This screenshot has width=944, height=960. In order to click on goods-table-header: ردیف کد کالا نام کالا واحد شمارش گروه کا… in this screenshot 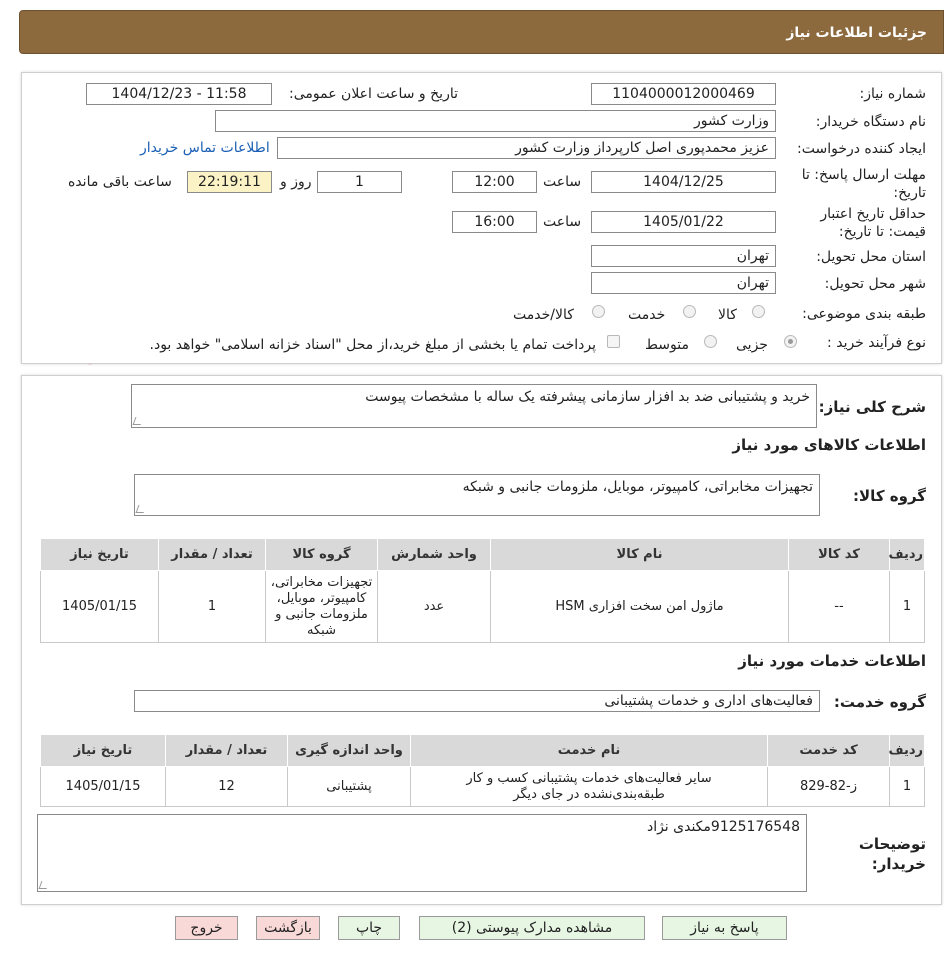, I will do `click(482, 554)`.